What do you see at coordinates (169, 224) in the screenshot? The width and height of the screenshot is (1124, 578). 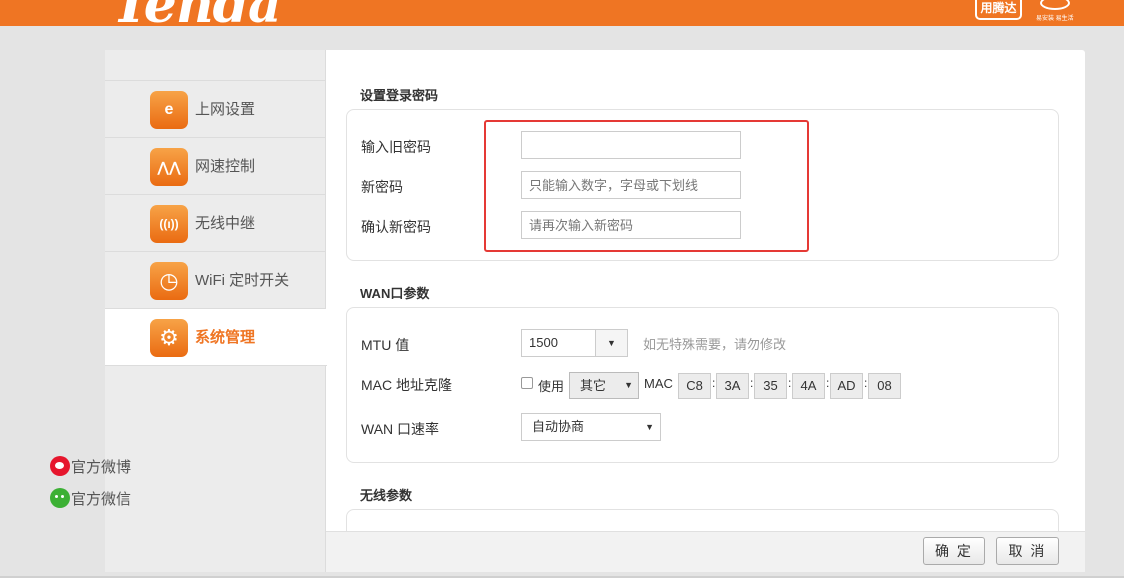 I see `wireless-relay-icon: ((ı))` at bounding box center [169, 224].